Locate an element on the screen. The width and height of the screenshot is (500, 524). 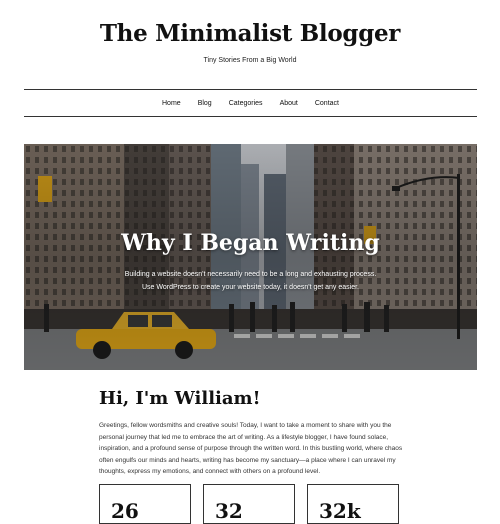
stat-card: 32k is located at coordinates (353, 504).